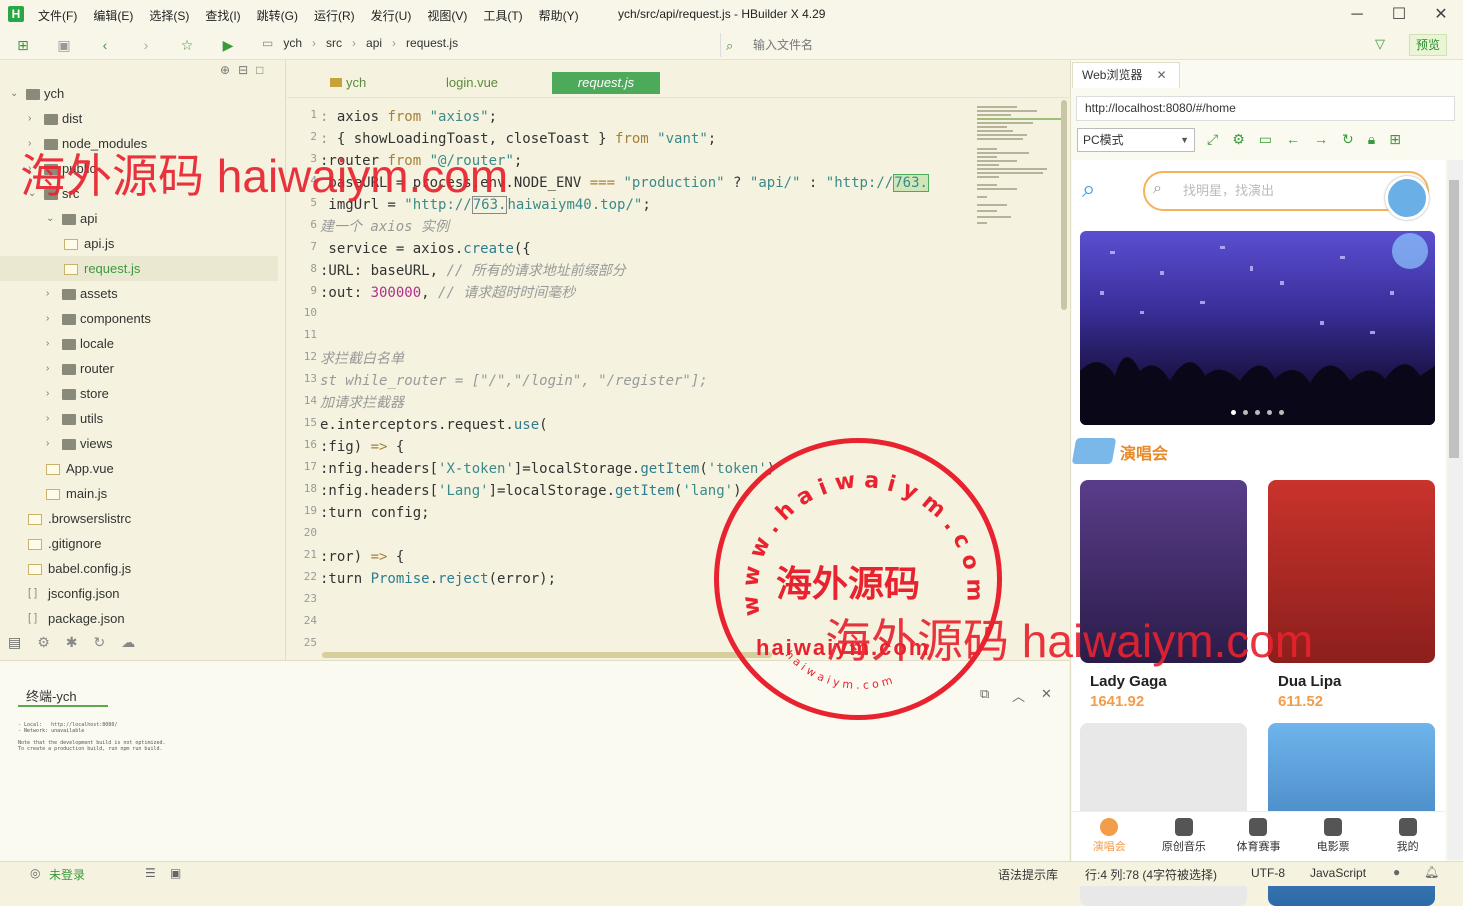  What do you see at coordinates (187, 45) in the screenshot?
I see `star-icon: ☆` at bounding box center [187, 45].